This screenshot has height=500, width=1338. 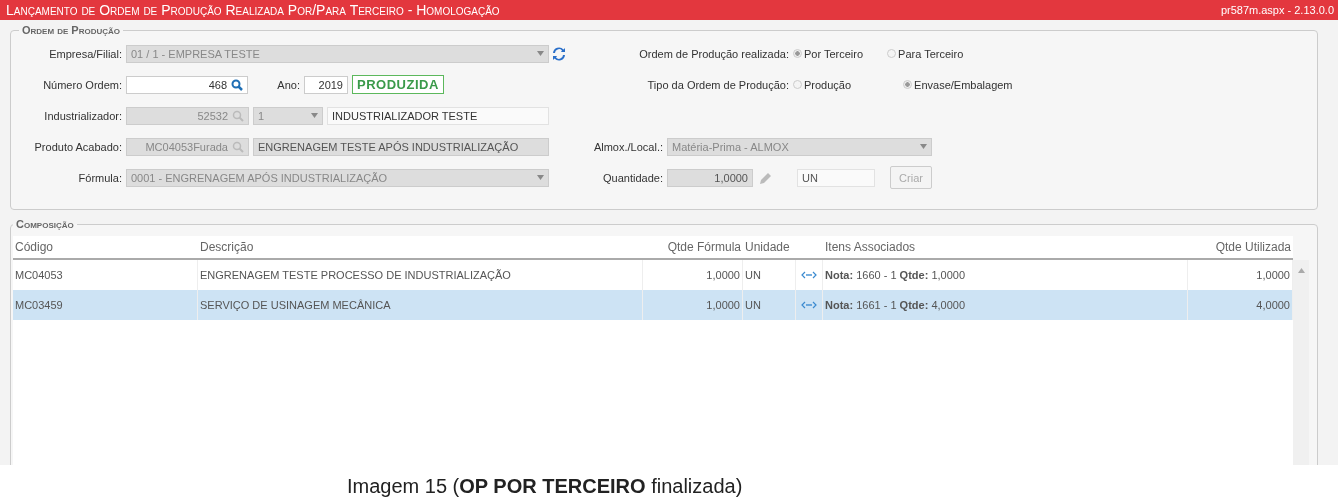 I want to click on field-label: Quantidade:, so click(x=632, y=177).